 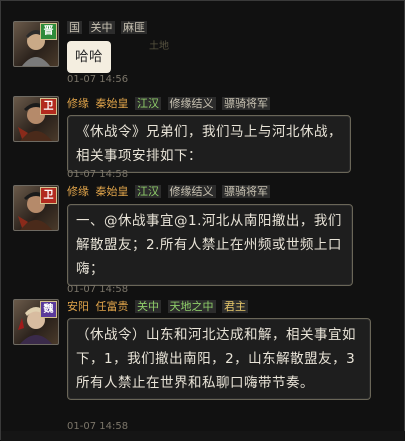 I want to click on alliance-tag: 天地之中, so click(x=191, y=306).